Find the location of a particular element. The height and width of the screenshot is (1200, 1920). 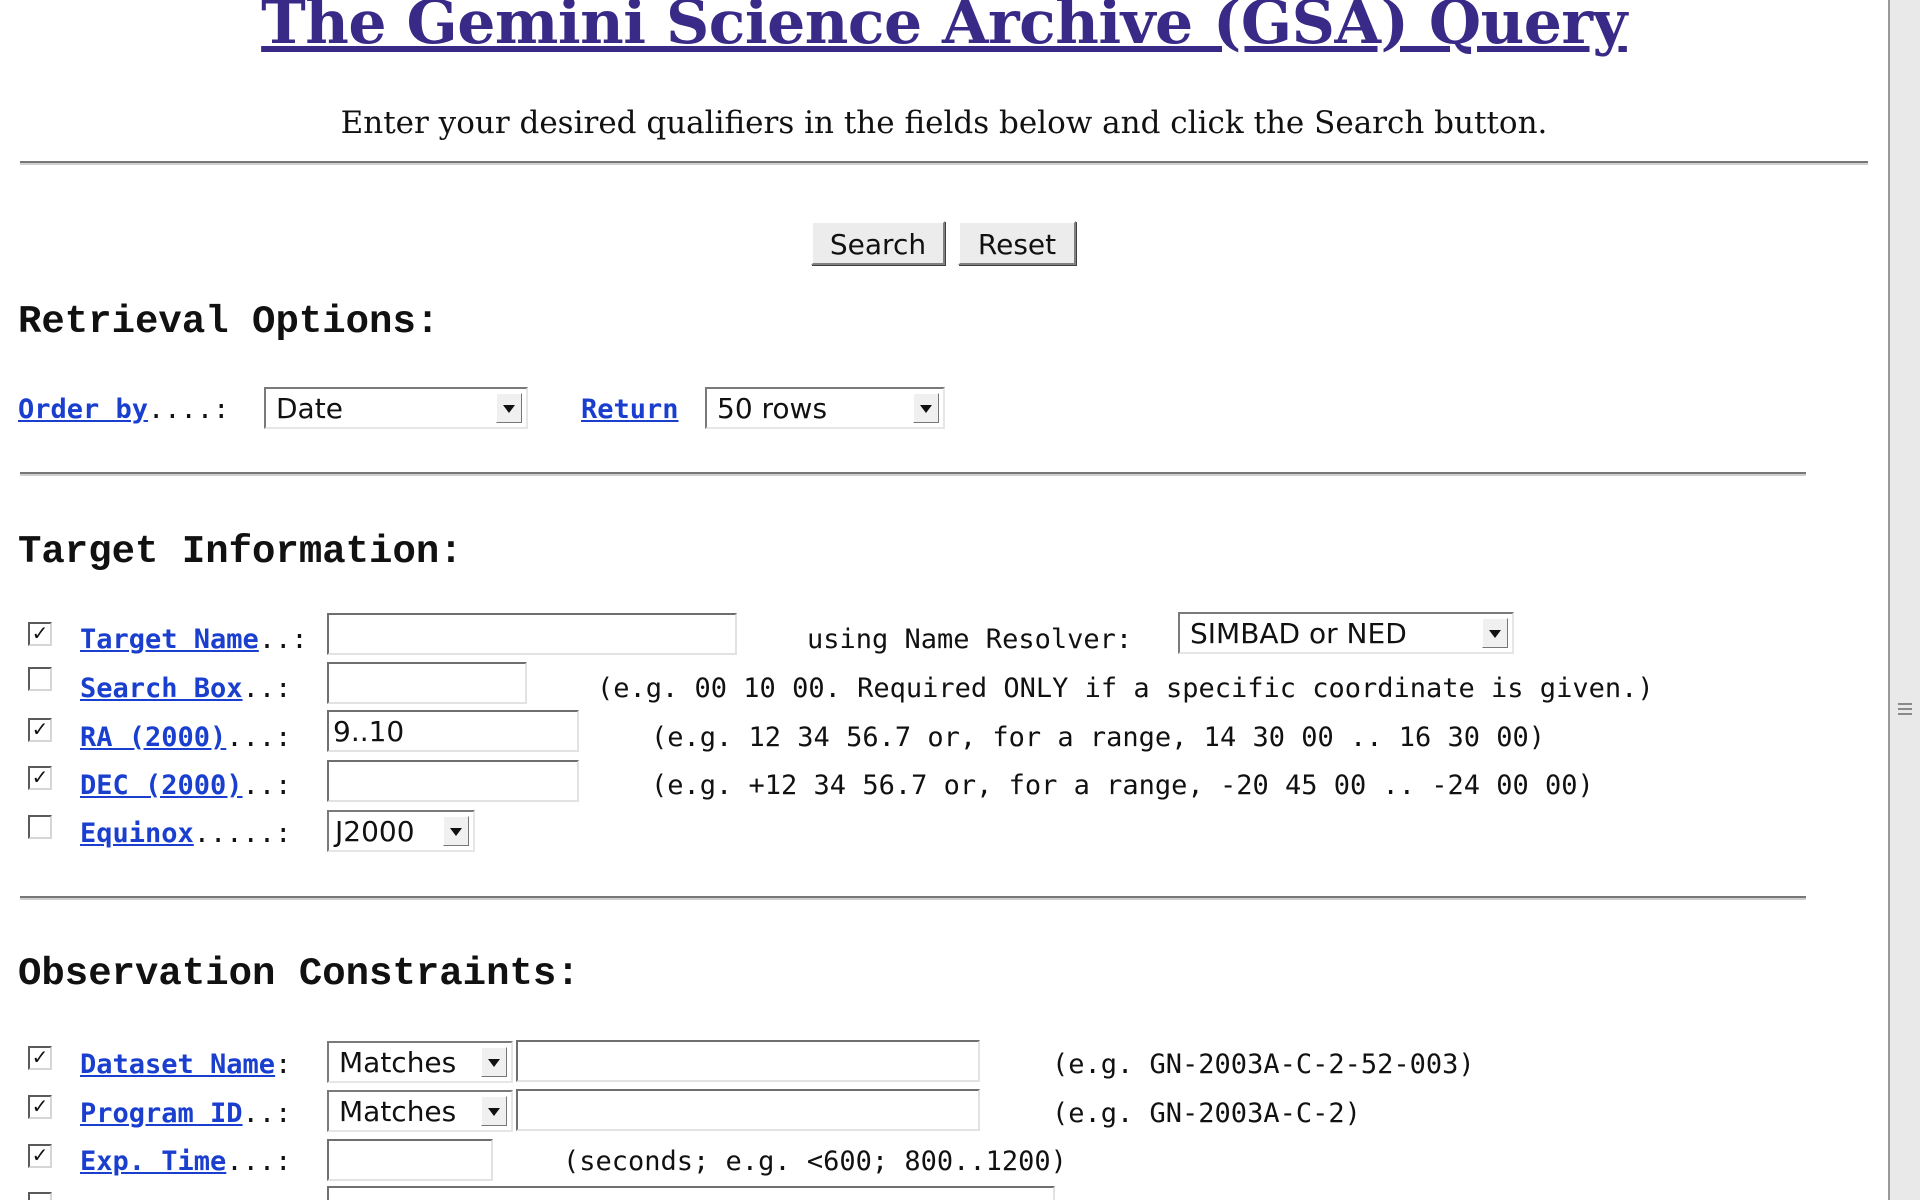

program-id-checkbox: ✓ is located at coordinates (40, 1107).